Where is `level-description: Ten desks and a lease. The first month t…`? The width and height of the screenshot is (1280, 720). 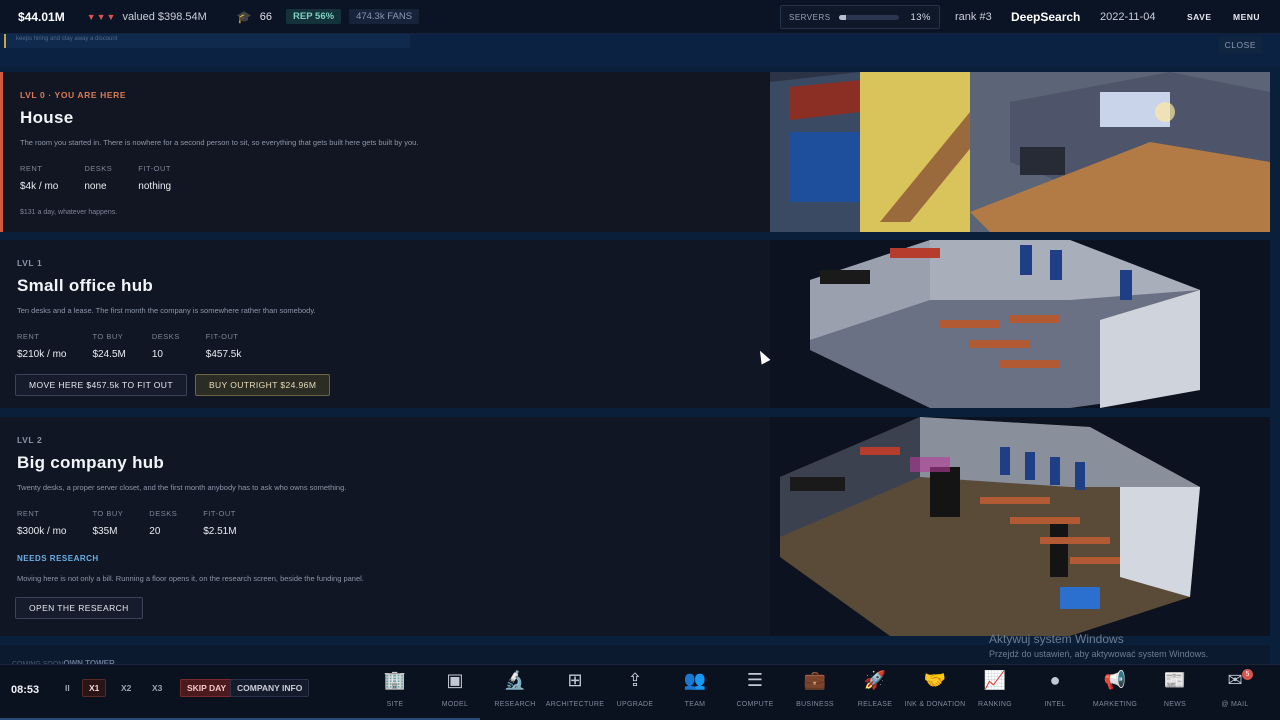
level-description: Ten desks and a lease. The first month t… is located at coordinates (166, 310).